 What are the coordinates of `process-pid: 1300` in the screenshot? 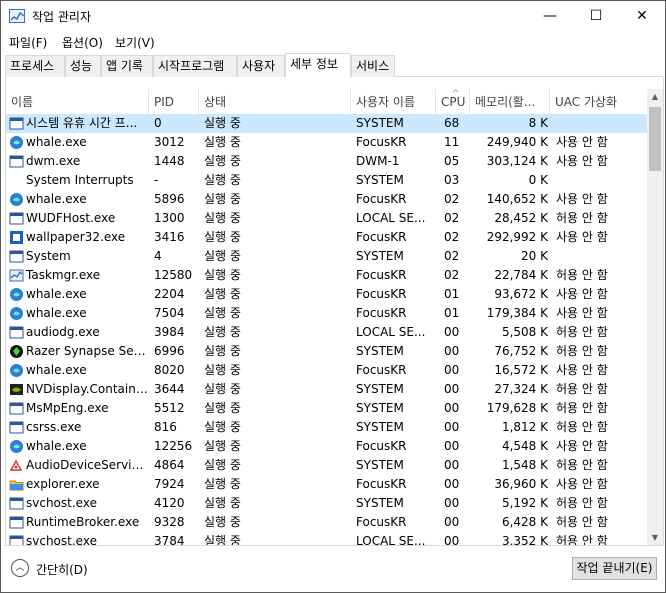 It's located at (169, 218).